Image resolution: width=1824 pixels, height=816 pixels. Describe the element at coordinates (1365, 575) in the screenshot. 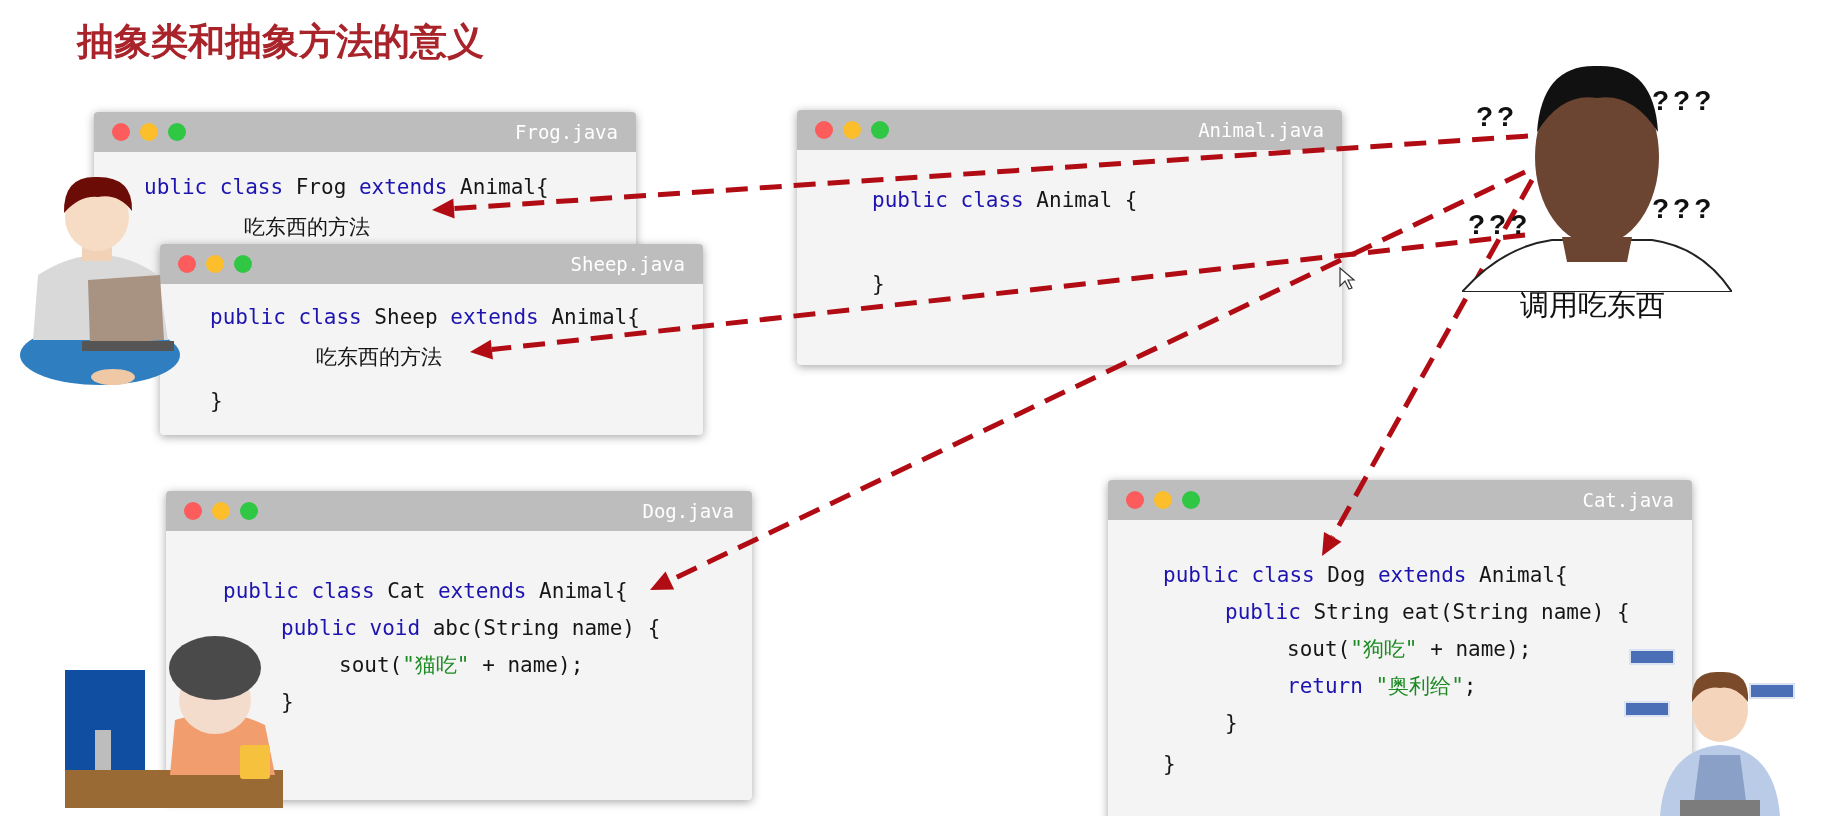

I see `code-line: public class Dog extends Animal{` at that location.